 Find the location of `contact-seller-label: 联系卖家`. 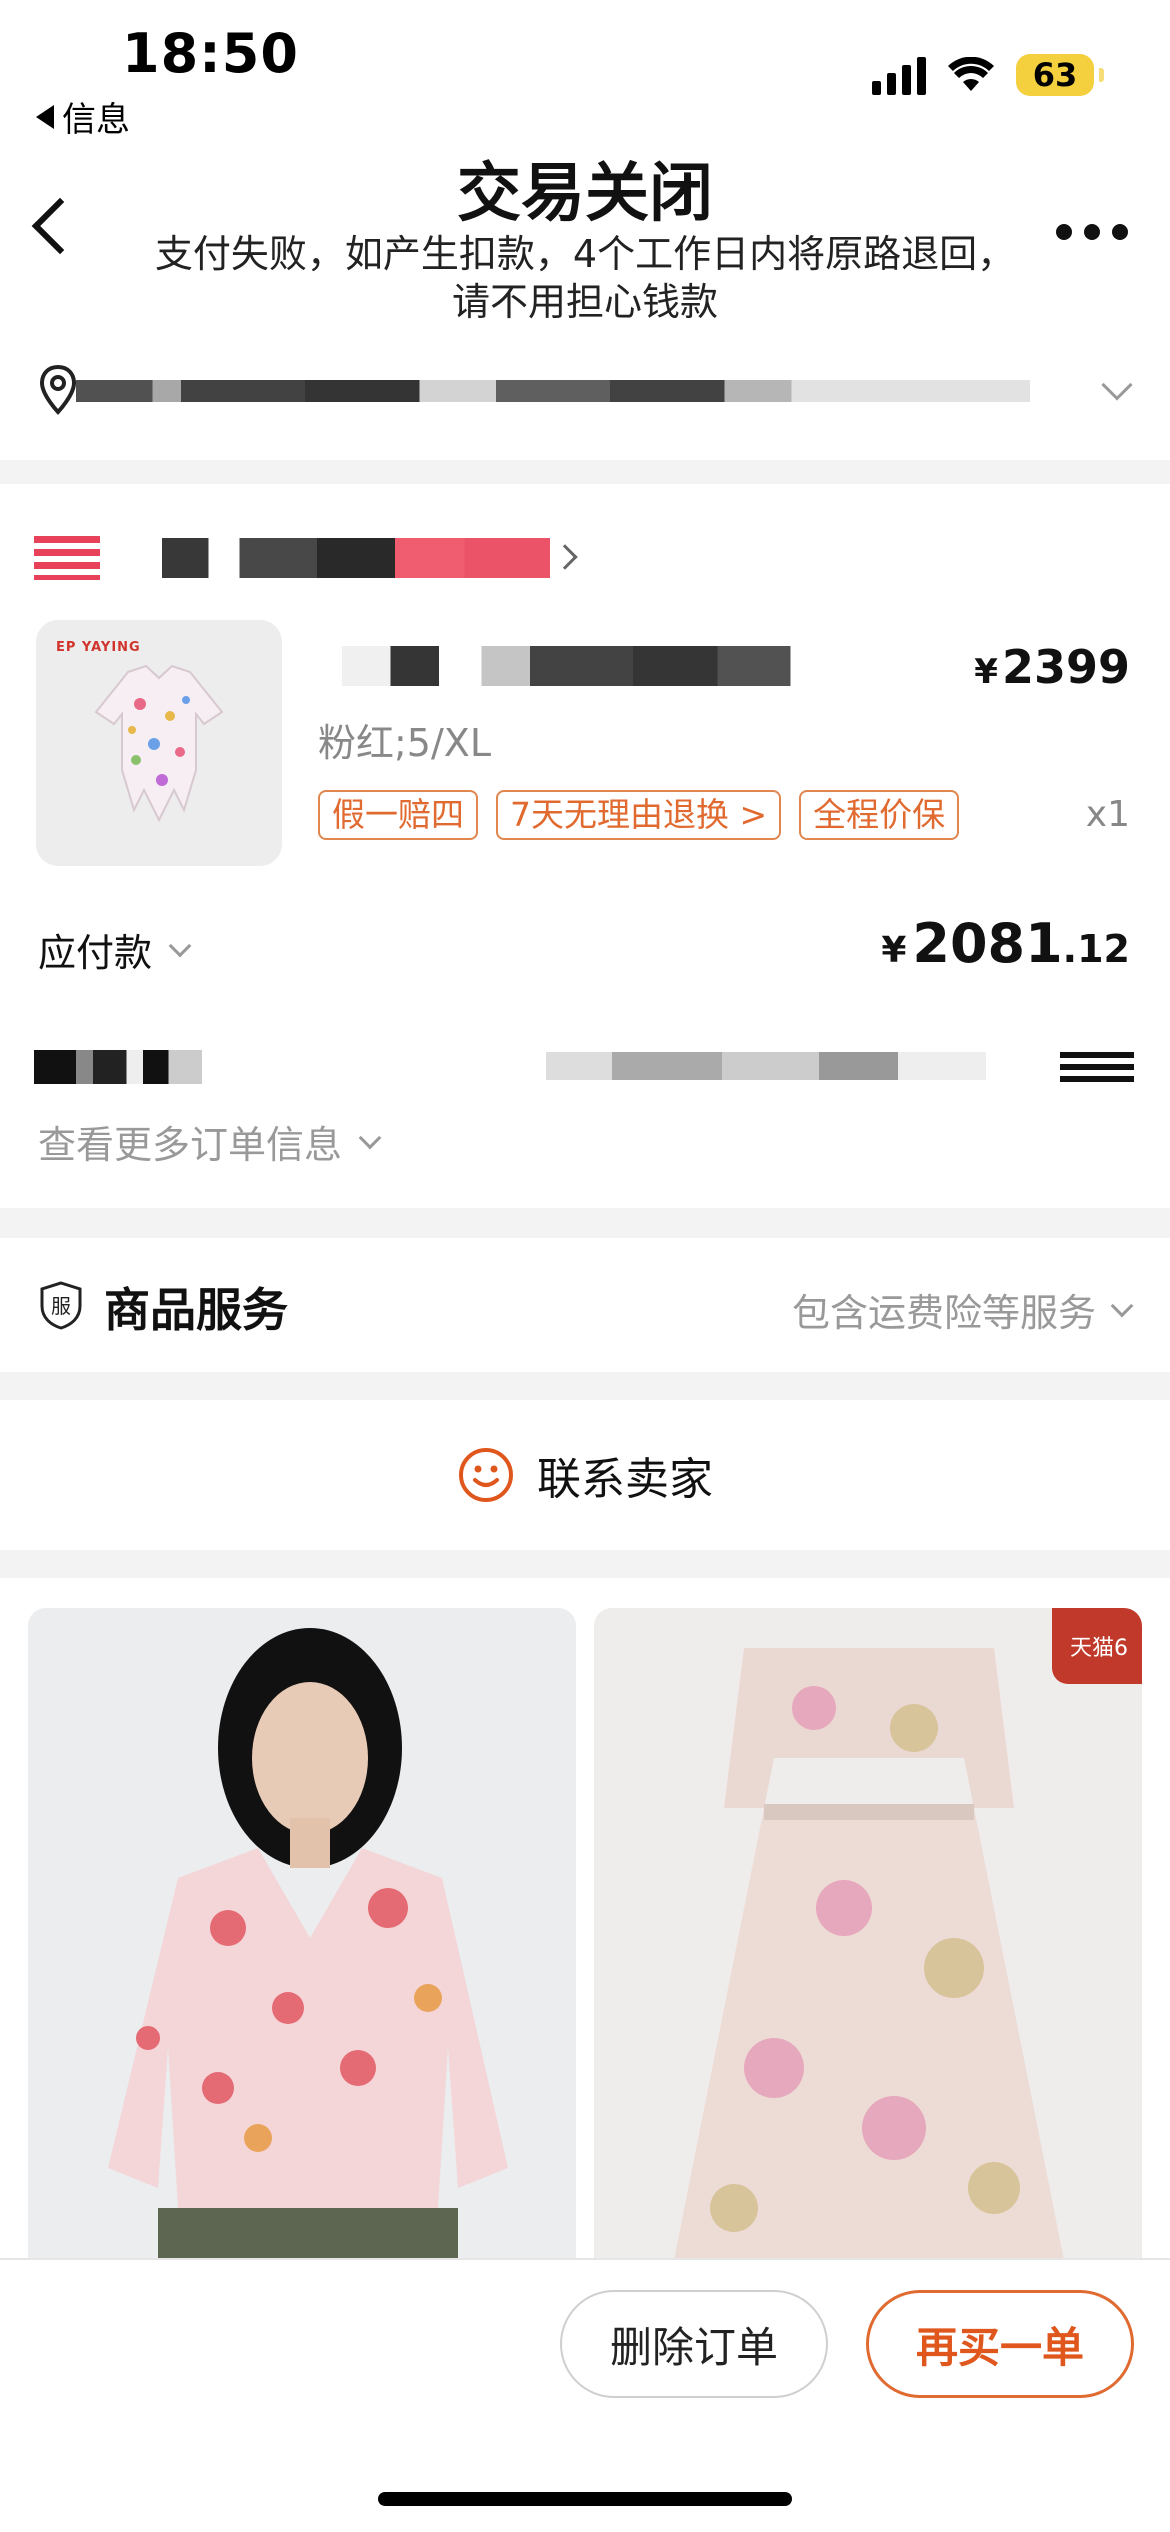

contact-seller-label: 联系卖家 is located at coordinates (625, 1479).